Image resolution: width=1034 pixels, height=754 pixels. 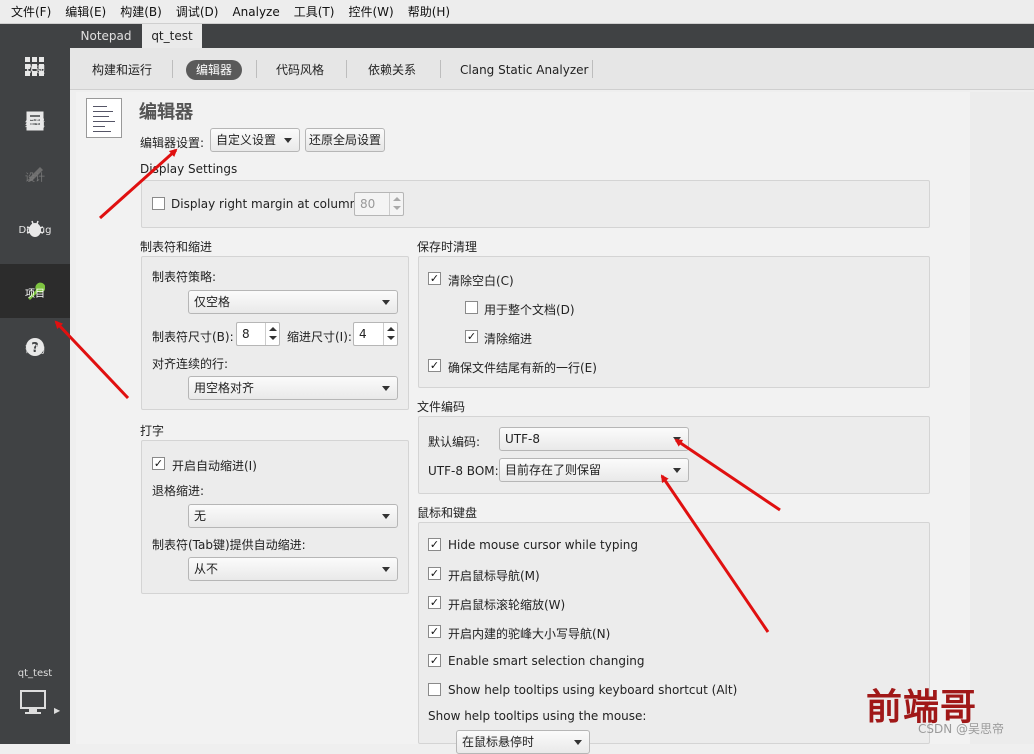 I want to click on subtab-dependencies: 依赖关系, so click(x=392, y=70).